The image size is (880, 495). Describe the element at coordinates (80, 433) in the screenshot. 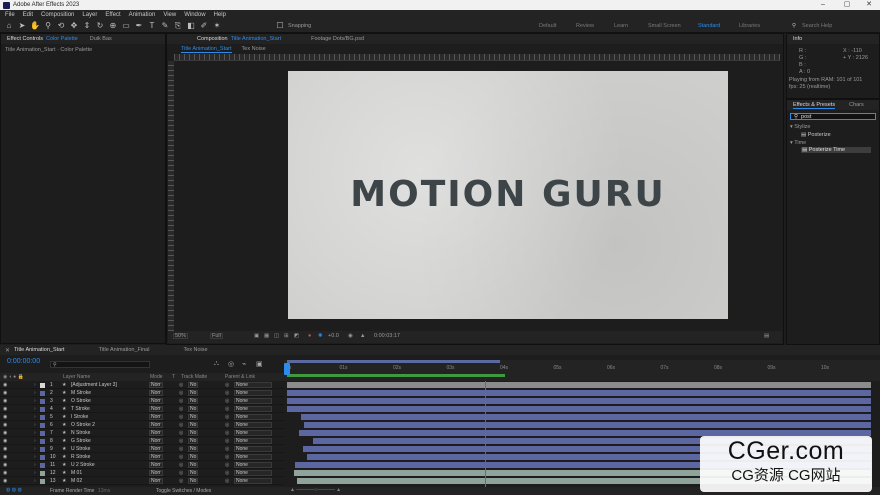

I see `layer-name: N Stroke` at that location.